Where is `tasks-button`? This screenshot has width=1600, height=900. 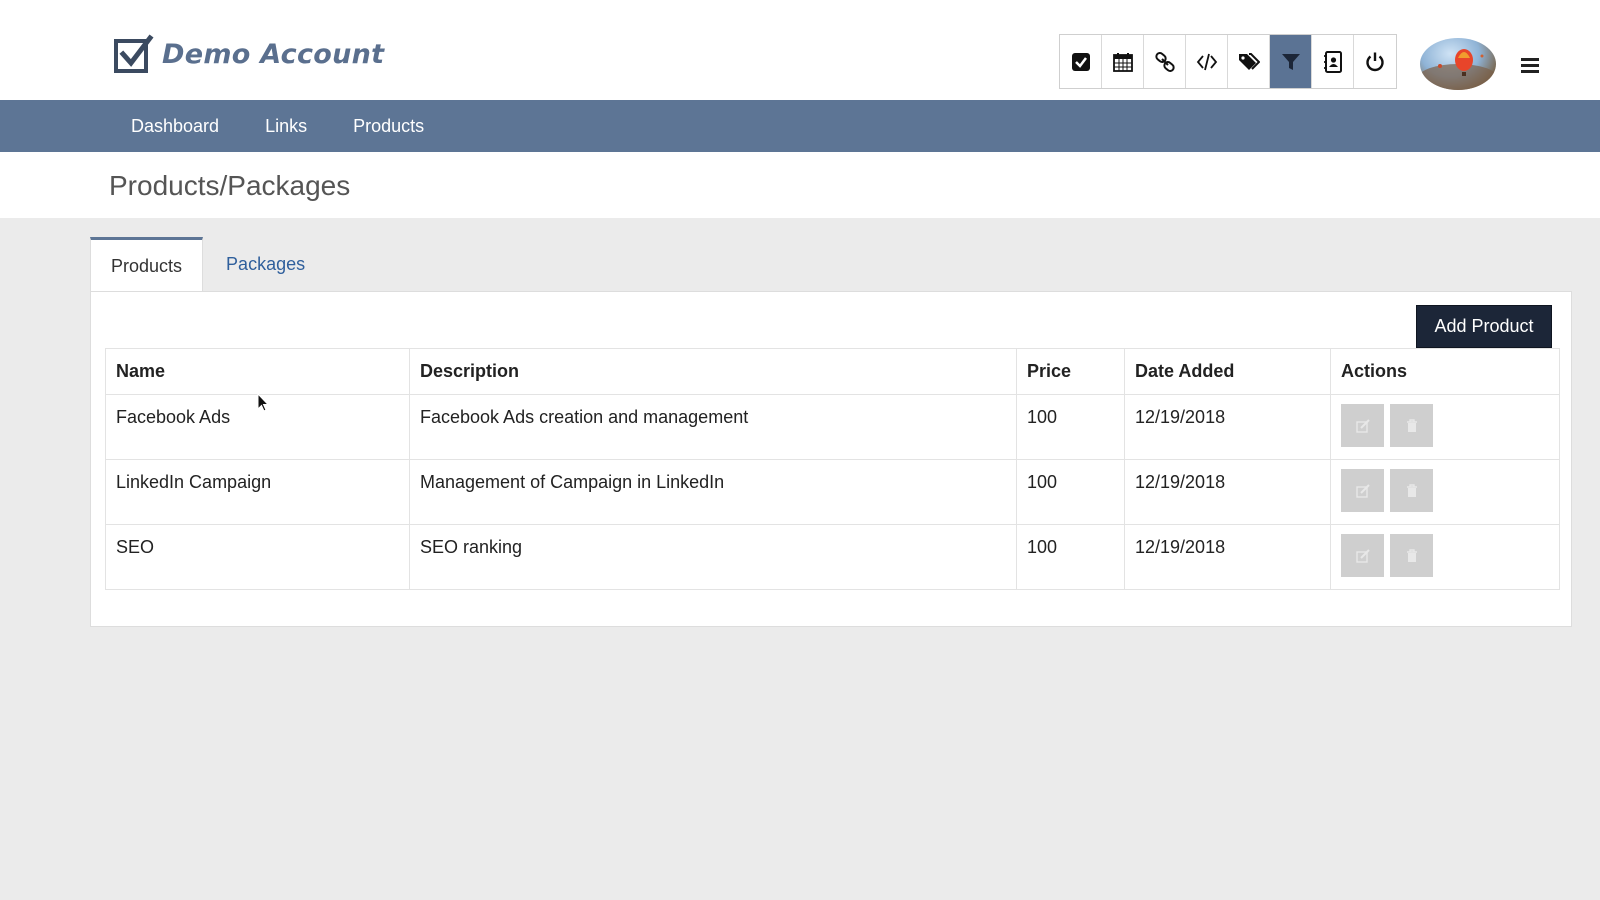
tasks-button is located at coordinates (1081, 61).